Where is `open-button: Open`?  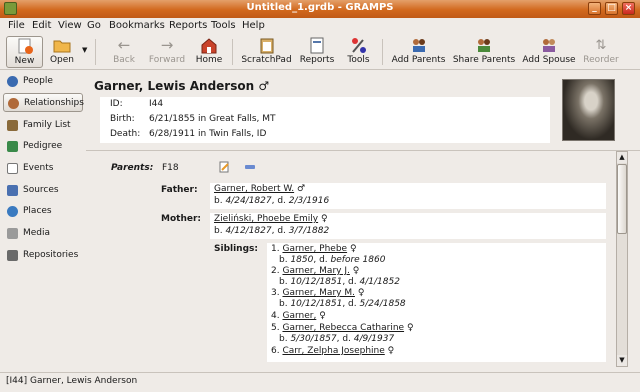 open-button: Open is located at coordinates (62, 52).